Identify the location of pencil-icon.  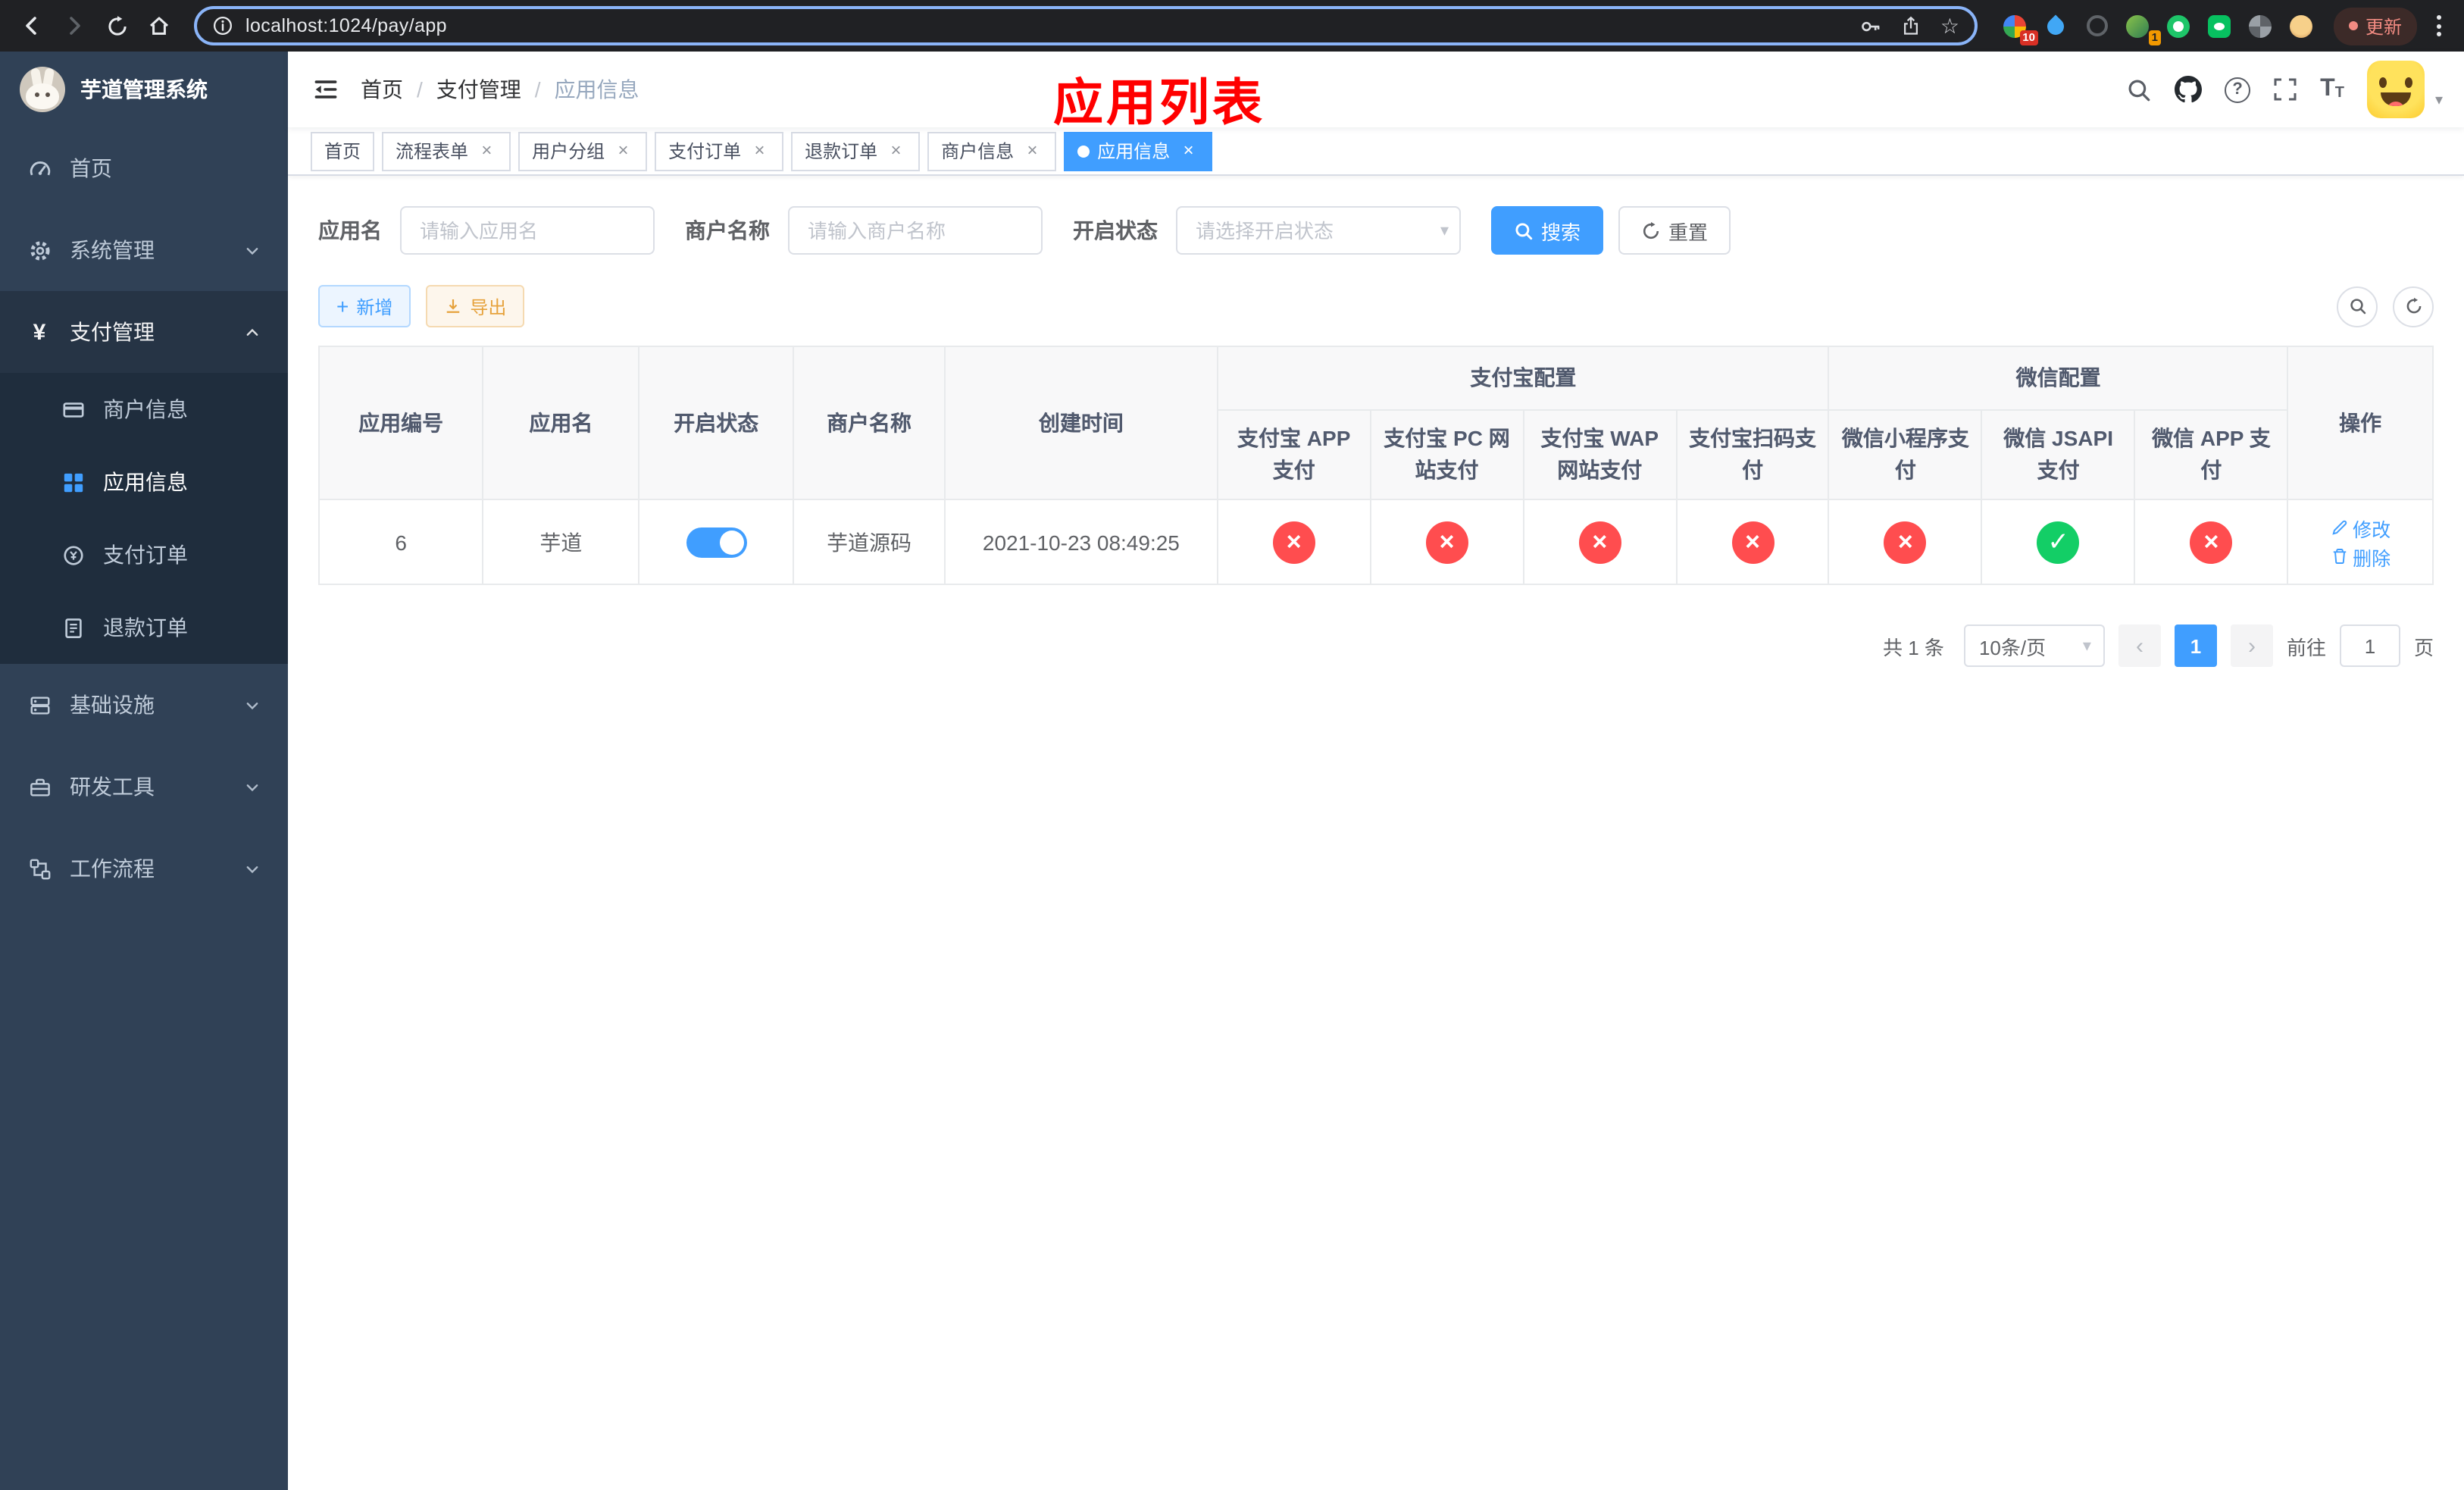
(2339, 527).